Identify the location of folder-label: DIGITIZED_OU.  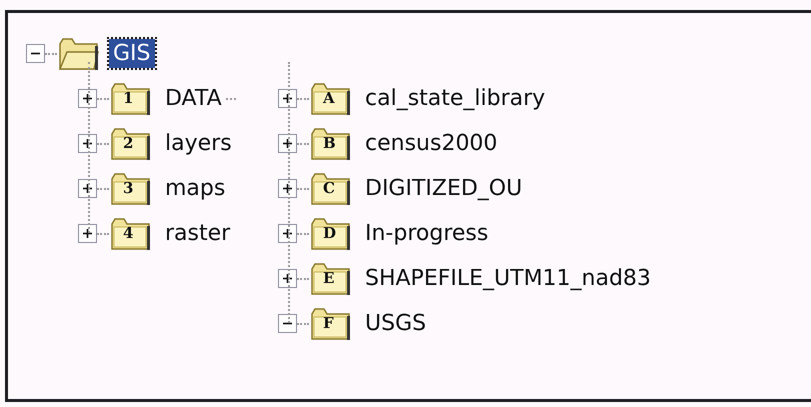
(443, 188).